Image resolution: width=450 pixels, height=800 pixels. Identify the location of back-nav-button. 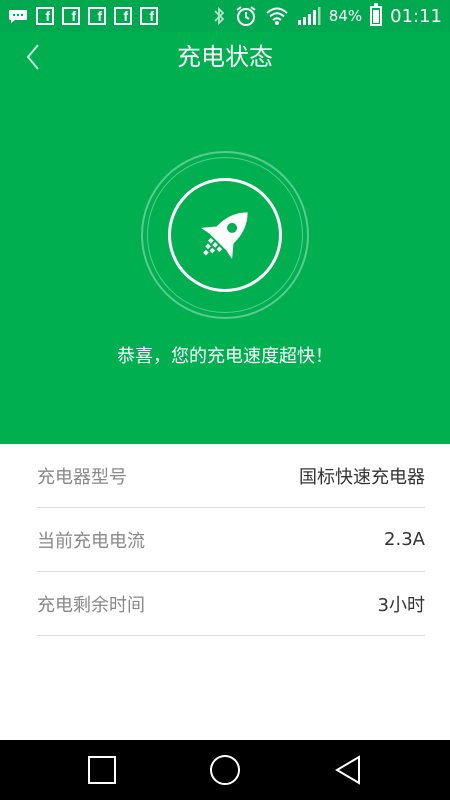
(348, 770).